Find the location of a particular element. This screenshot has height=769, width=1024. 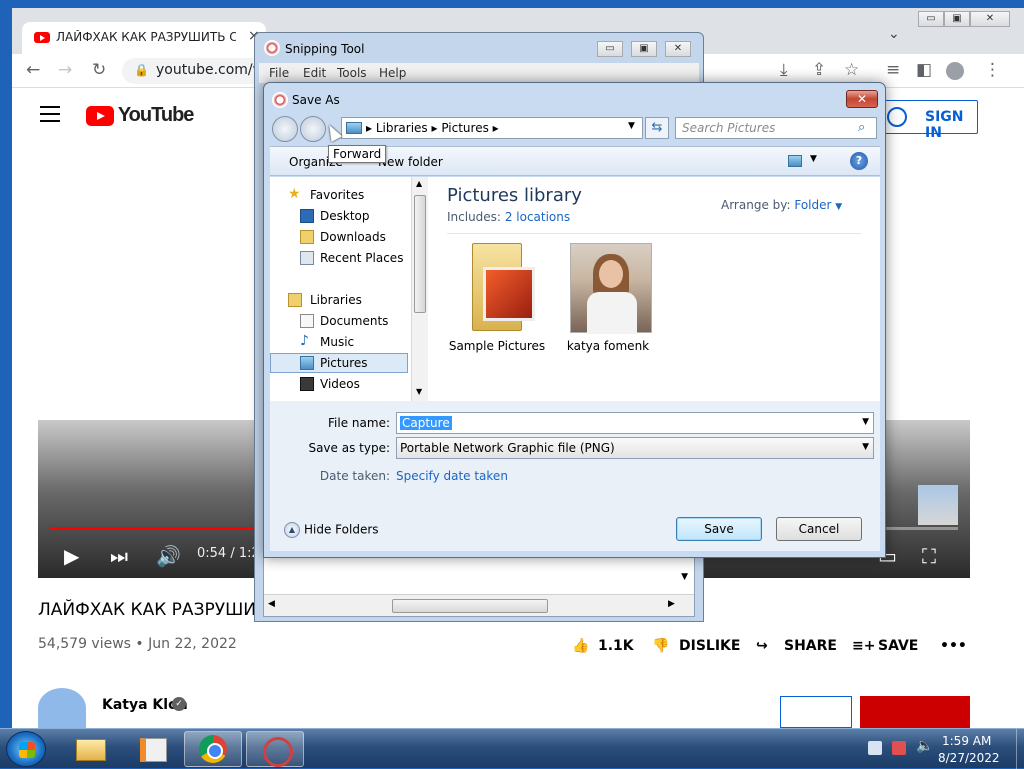

forward-icon: → is located at coordinates (65, 70).